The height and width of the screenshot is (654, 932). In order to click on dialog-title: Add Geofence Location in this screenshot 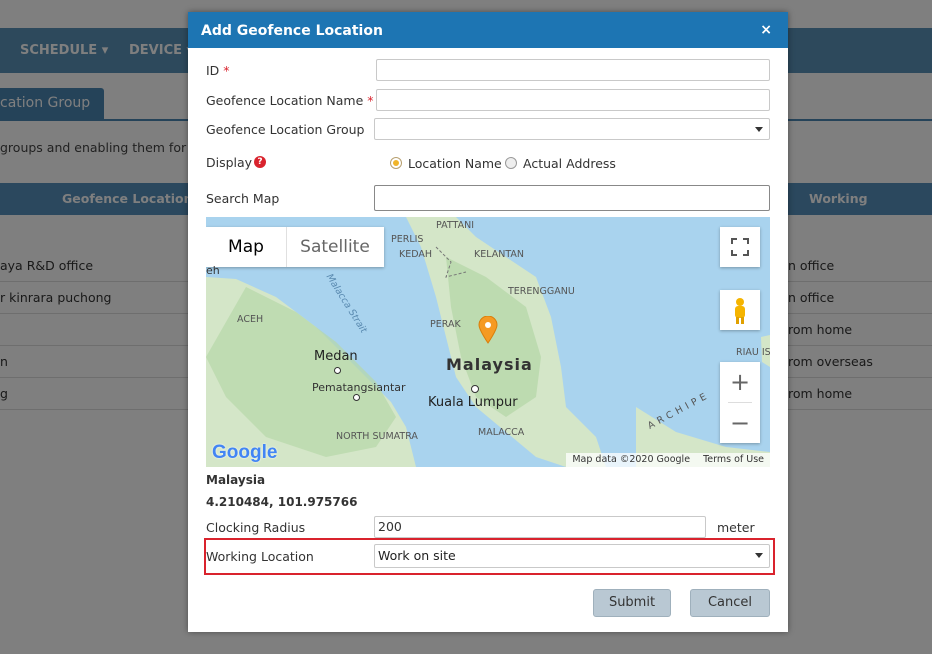, I will do `click(292, 31)`.